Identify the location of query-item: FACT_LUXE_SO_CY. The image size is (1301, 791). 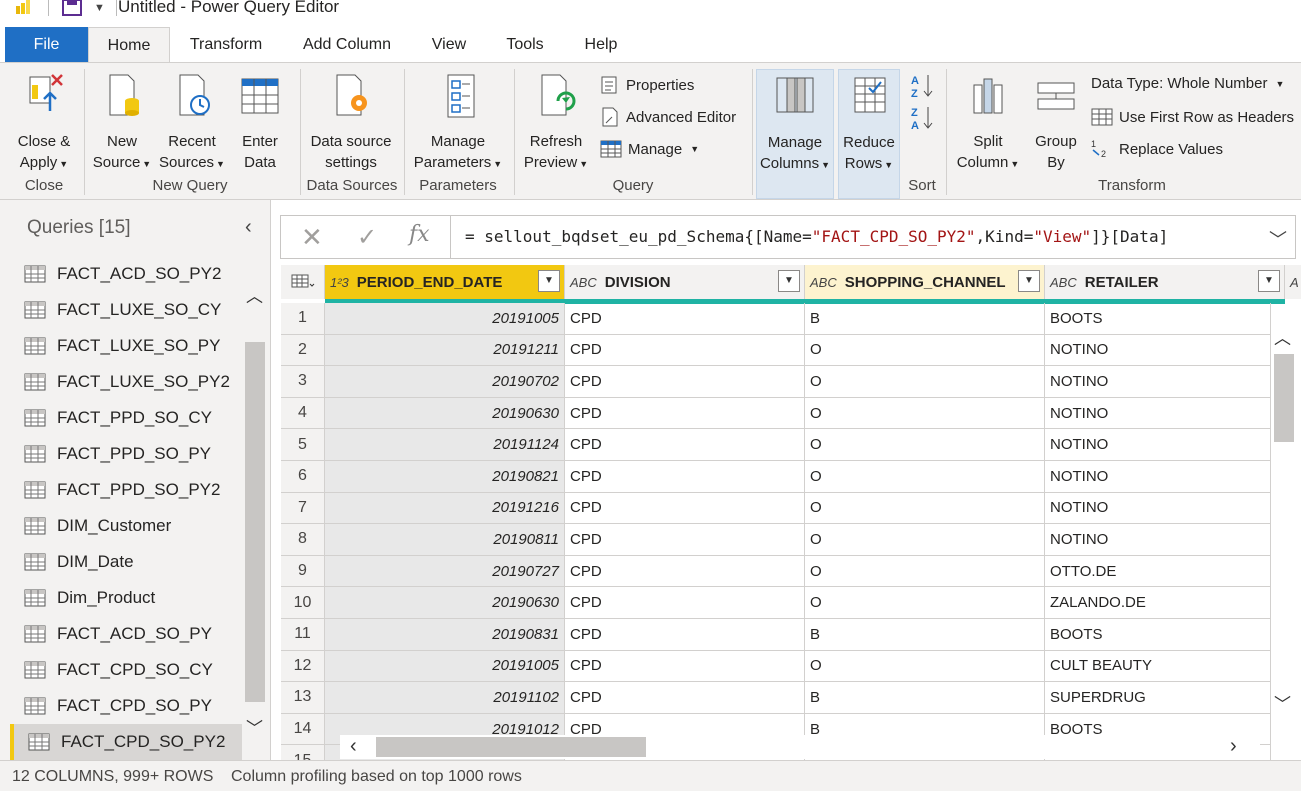
(126, 310).